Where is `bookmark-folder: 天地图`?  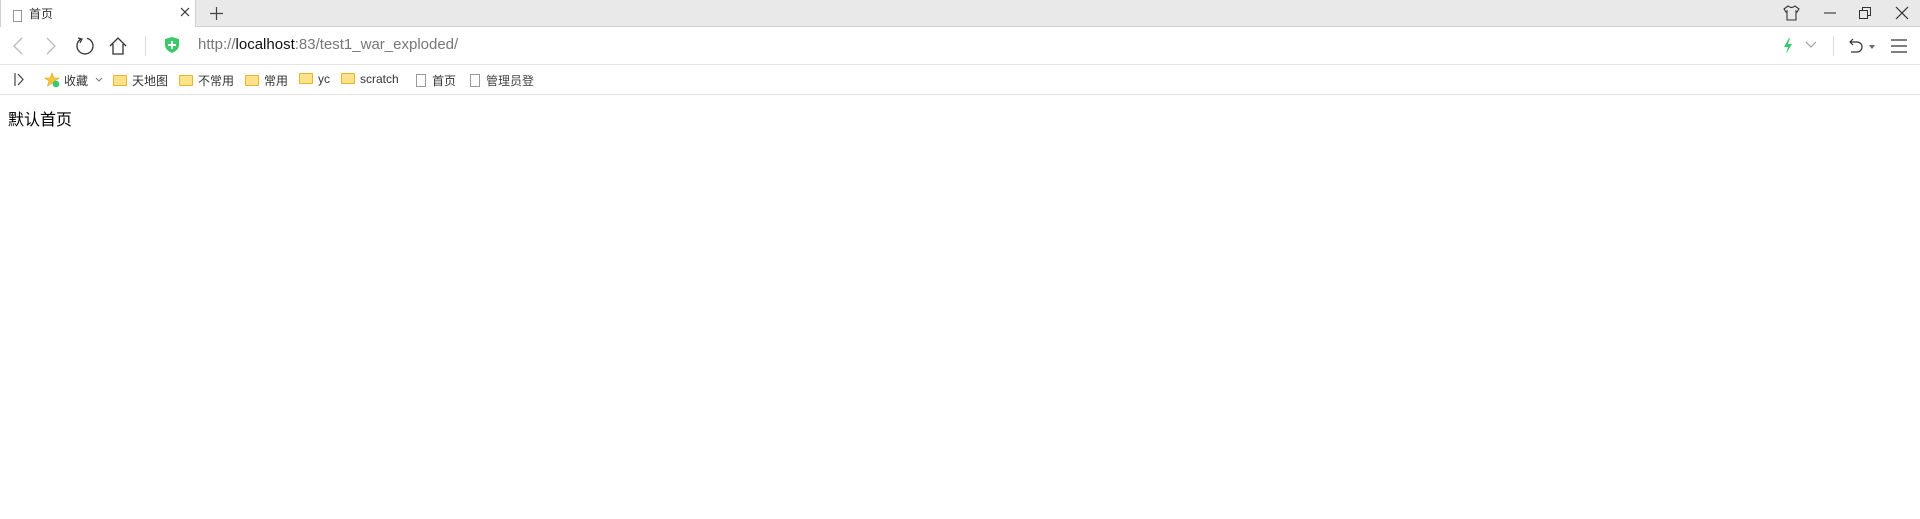
bookmark-folder: 天地图 is located at coordinates (140, 80).